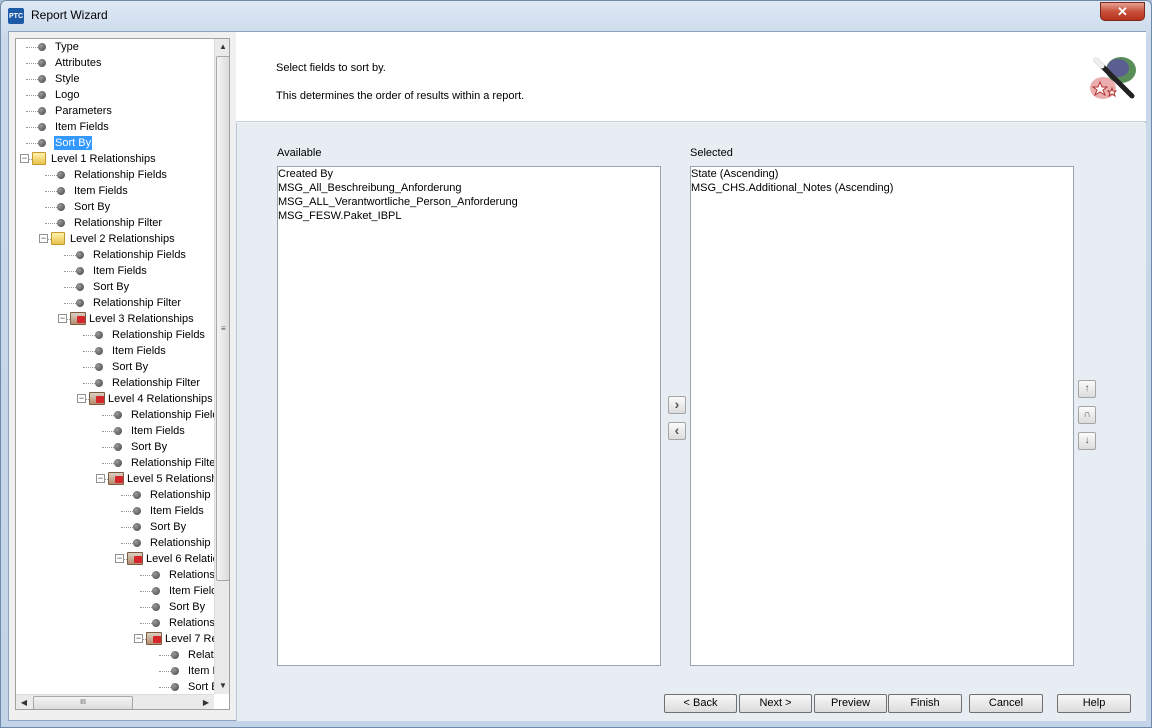  I want to click on tree-item: − Level 3 Relationships, so click(115, 319).